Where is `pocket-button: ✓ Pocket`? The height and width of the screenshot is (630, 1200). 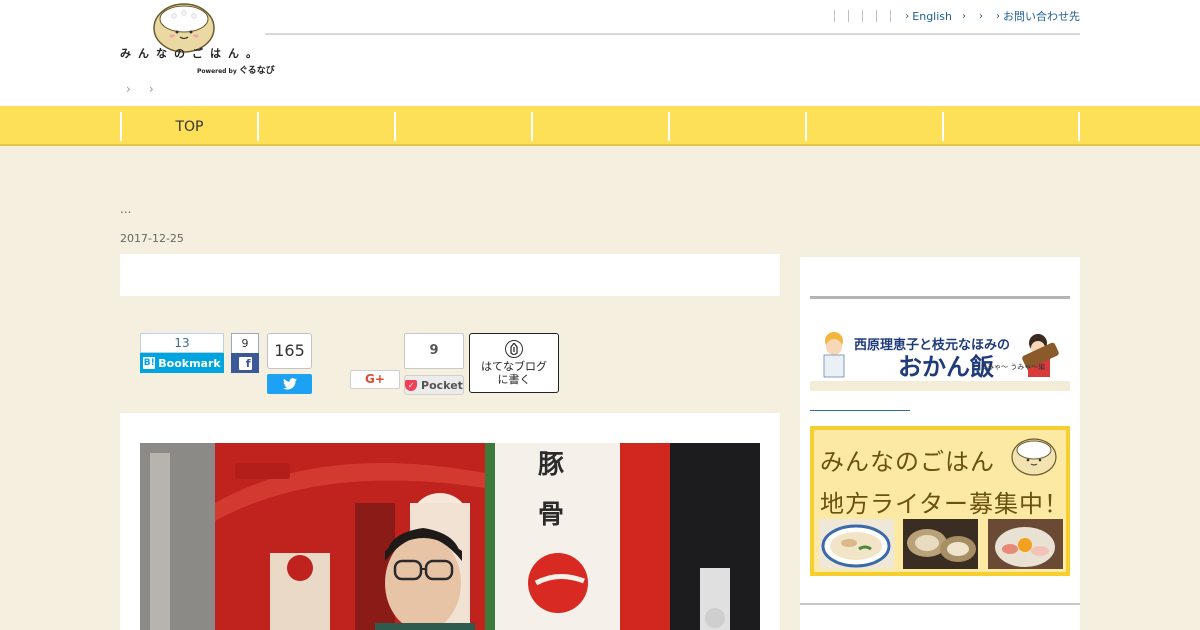
pocket-button: ✓ Pocket is located at coordinates (434, 385).